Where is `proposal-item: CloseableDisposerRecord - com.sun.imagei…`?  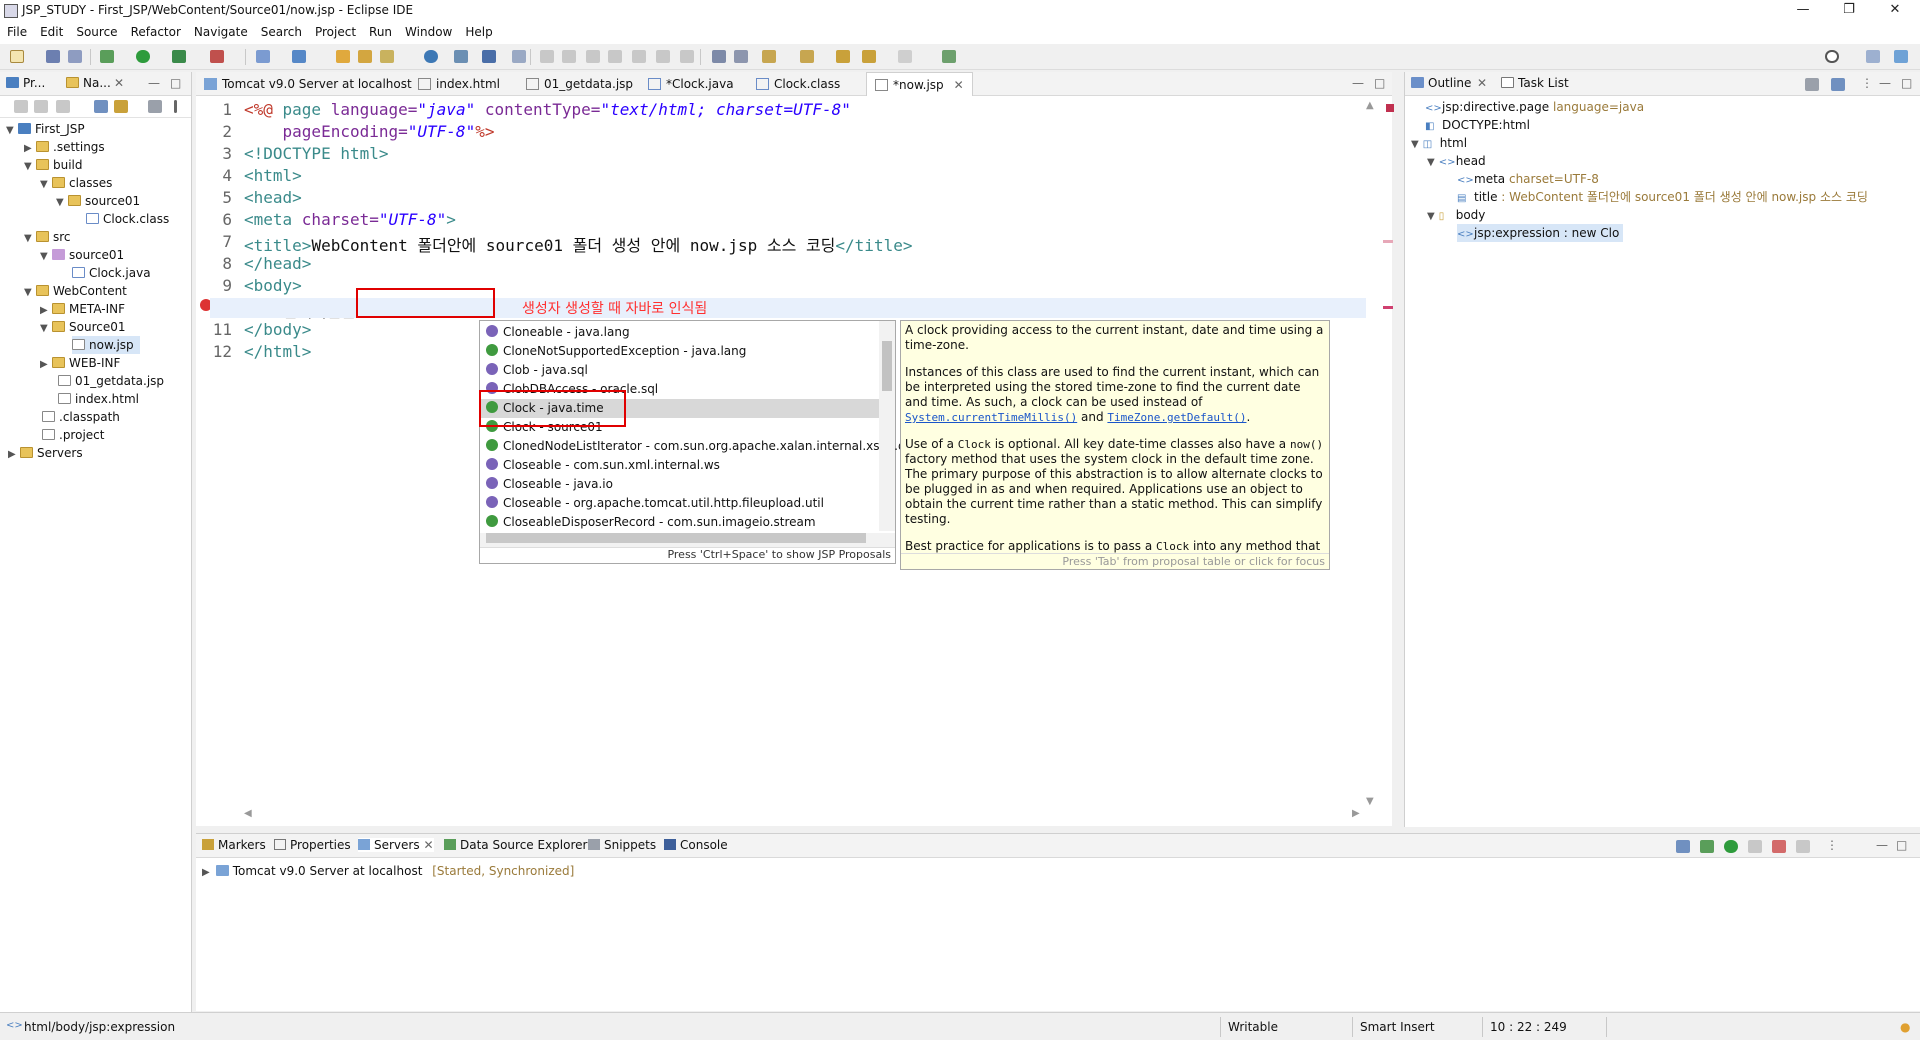 proposal-item: CloseableDisposerRecord - com.sun.imagei… is located at coordinates (680, 522).